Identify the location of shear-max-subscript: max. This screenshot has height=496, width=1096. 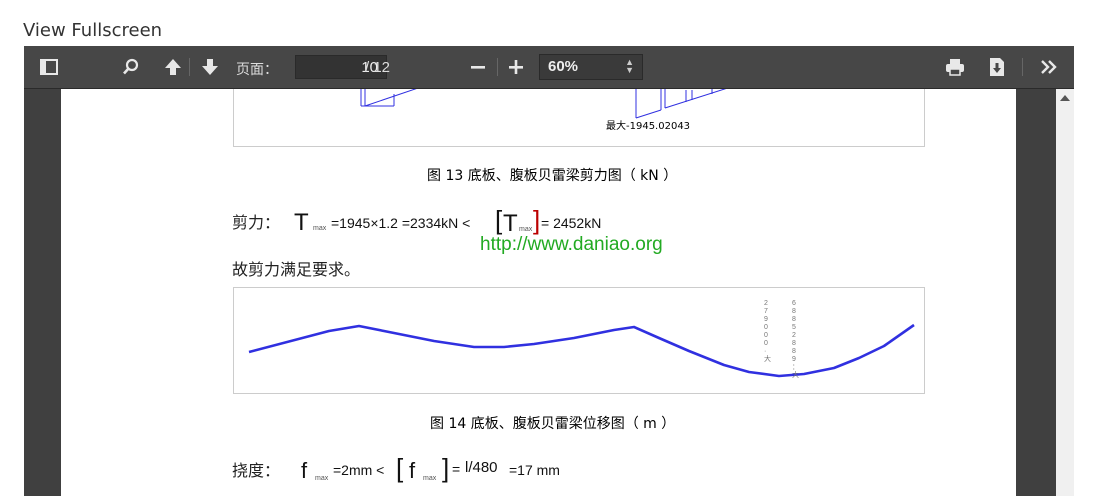
(320, 228).